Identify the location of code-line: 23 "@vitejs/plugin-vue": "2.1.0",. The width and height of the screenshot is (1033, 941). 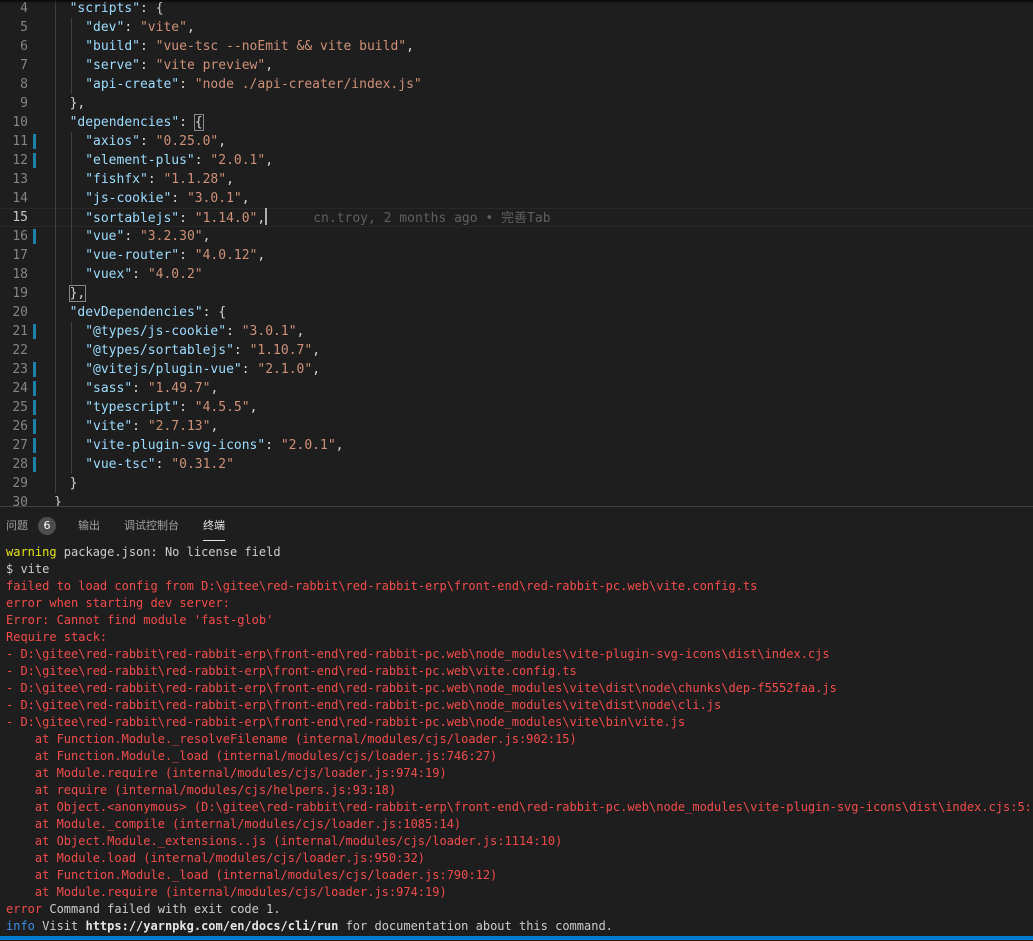
(516, 369).